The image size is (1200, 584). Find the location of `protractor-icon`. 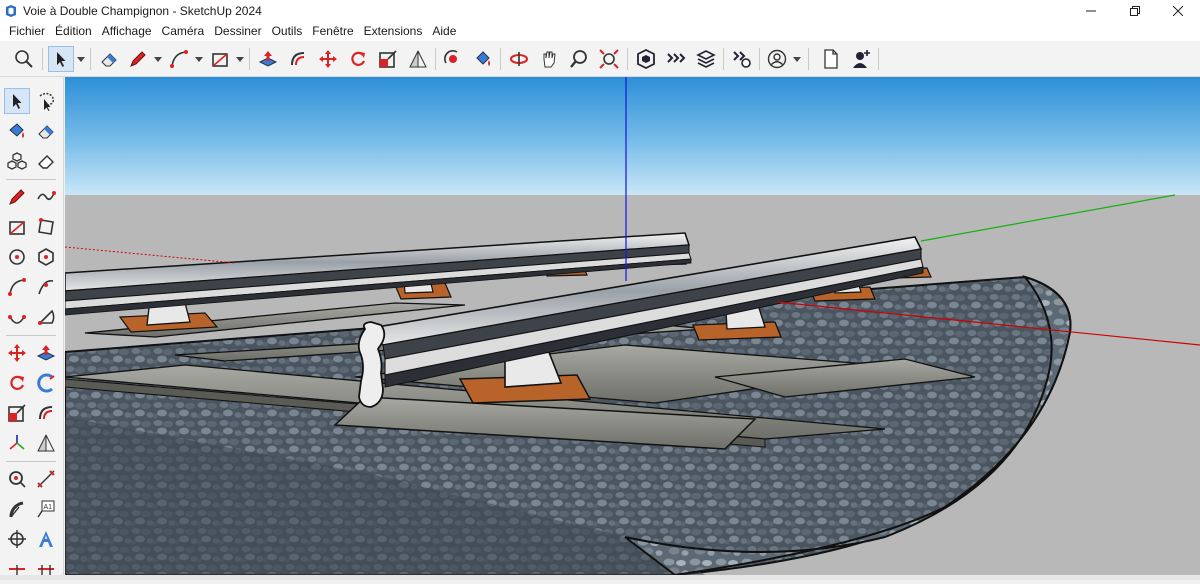

protractor-icon is located at coordinates (16, 509).